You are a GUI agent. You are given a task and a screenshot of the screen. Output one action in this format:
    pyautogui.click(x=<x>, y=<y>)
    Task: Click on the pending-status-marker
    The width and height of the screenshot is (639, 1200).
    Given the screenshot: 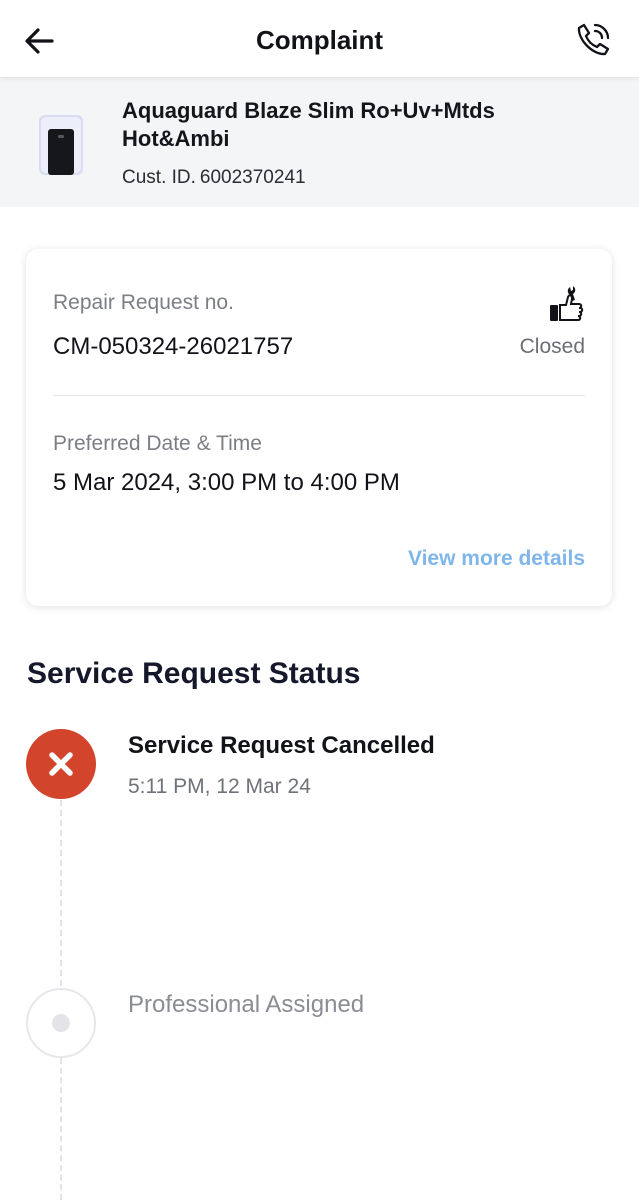 What is the action you would take?
    pyautogui.click(x=61, y=1023)
    